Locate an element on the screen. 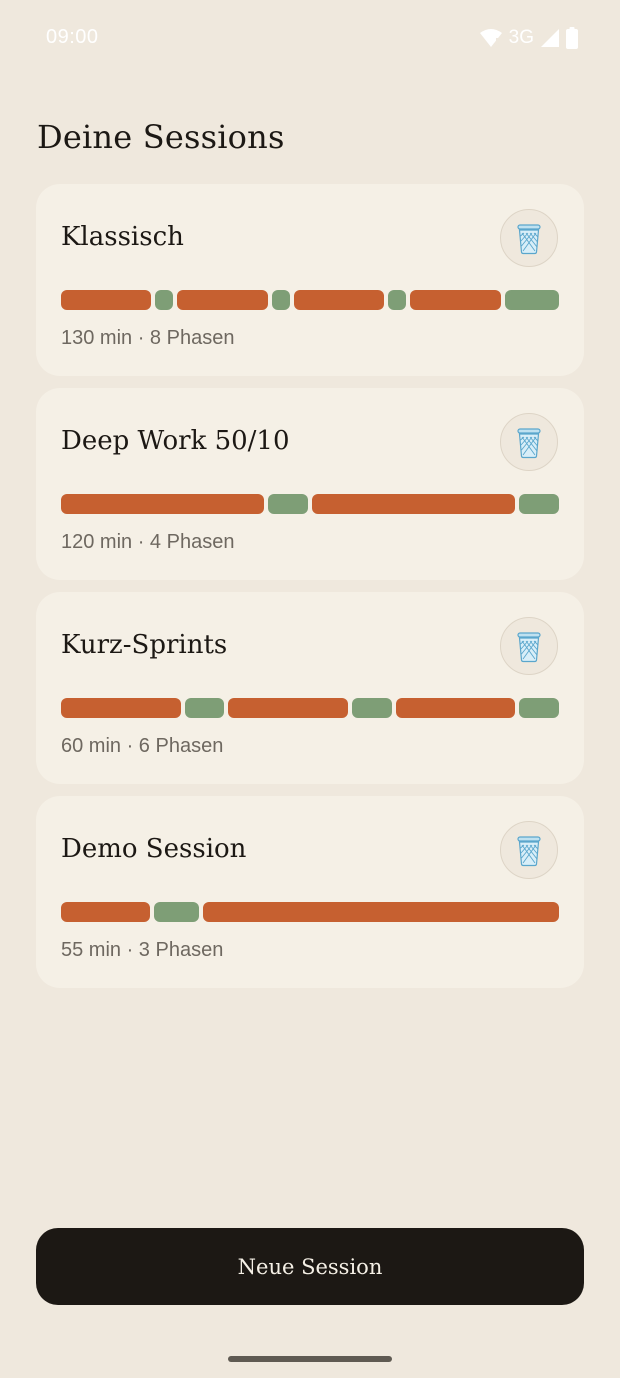  status-bar: 09:00 3G is located at coordinates (310, 39).